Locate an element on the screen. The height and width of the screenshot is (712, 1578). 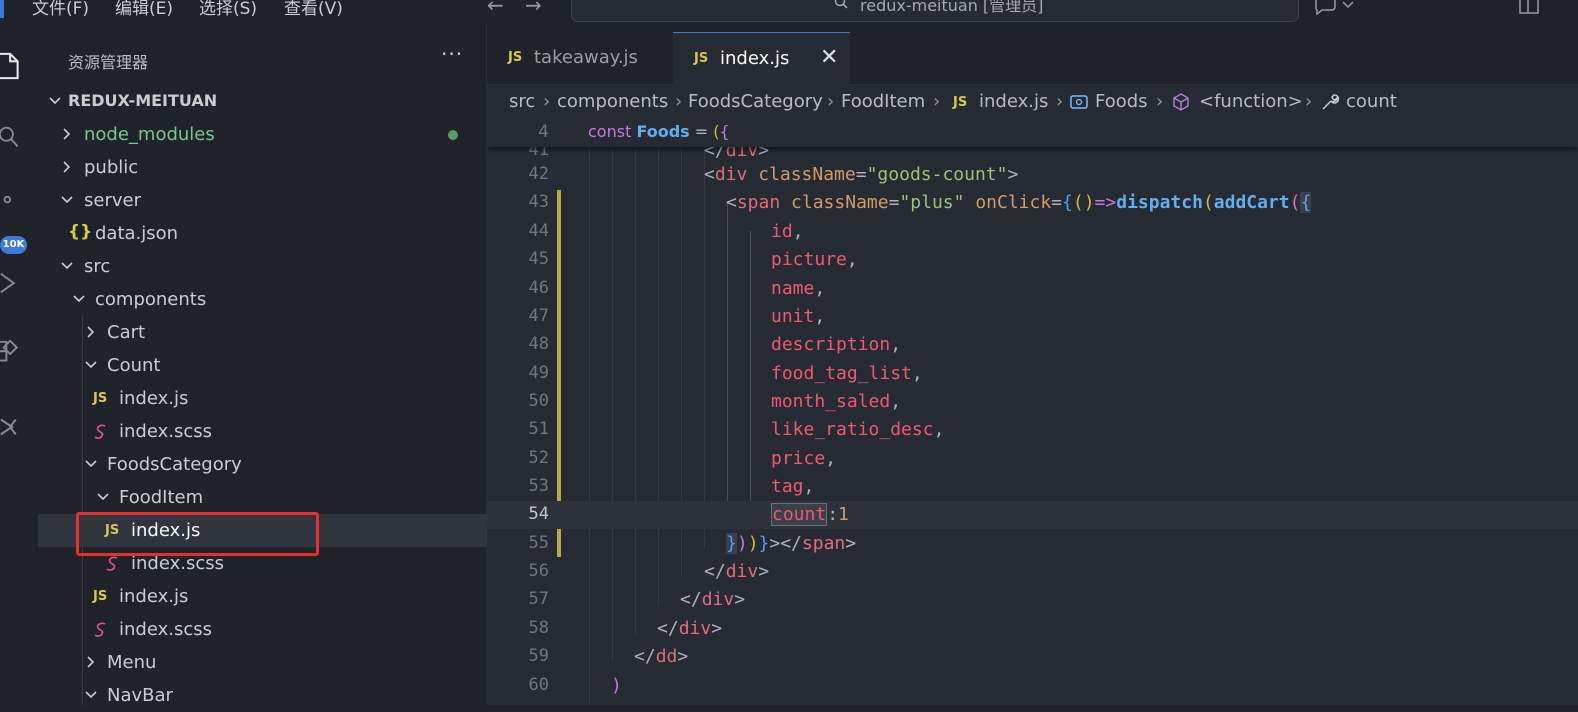
tree-item-node-modules: node_modules is located at coordinates (262, 134).